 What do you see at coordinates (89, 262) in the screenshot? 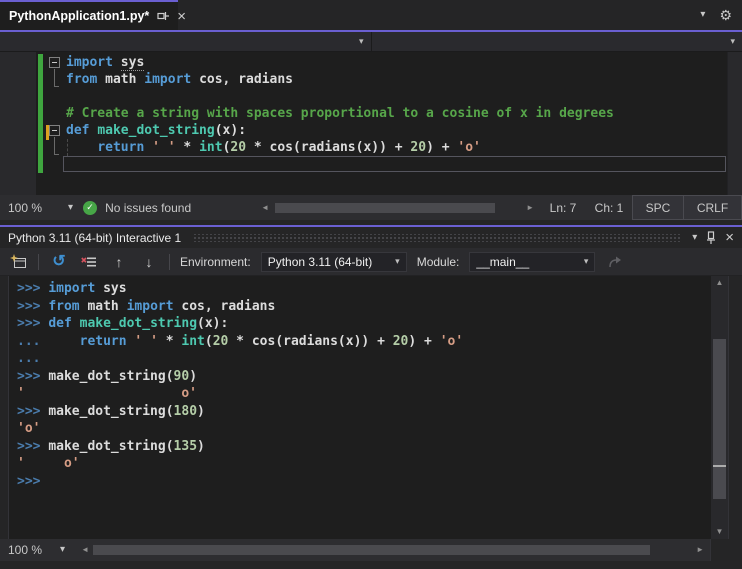
I see `clear-screen-button` at bounding box center [89, 262].